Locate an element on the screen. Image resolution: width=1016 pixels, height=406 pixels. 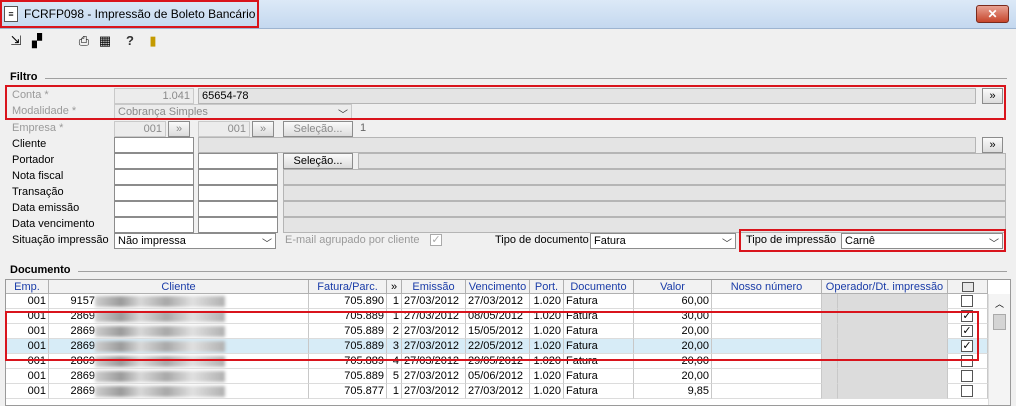
empresa-count: 1 is located at coordinates (363, 128).